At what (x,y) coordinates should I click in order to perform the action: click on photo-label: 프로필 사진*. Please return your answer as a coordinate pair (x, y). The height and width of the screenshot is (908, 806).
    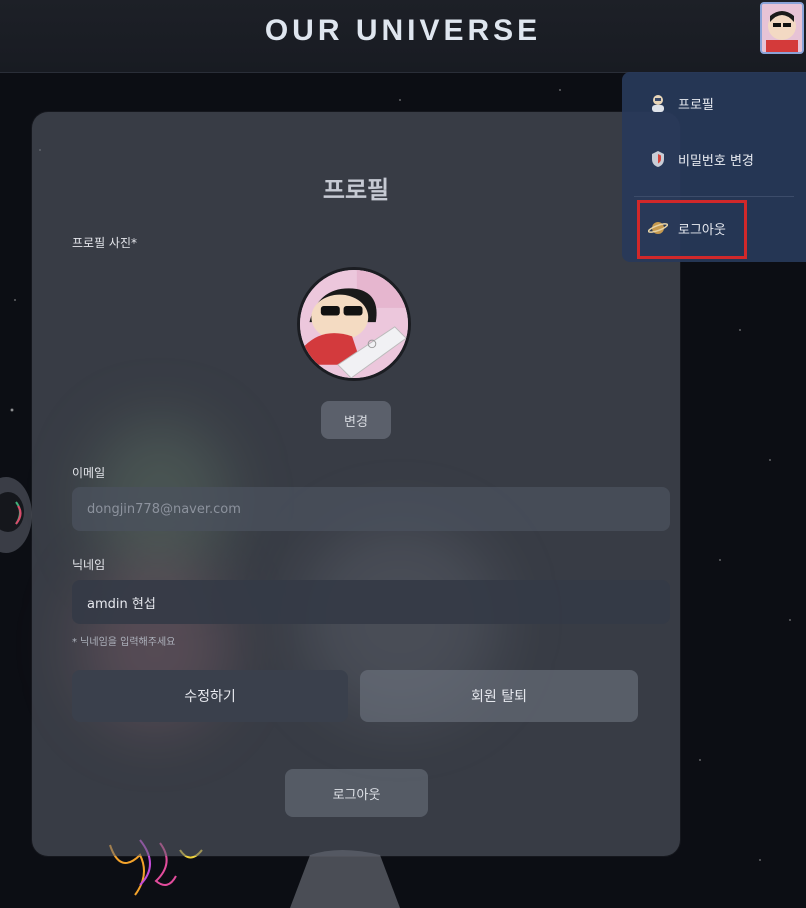
    Looking at the image, I should click on (105, 243).